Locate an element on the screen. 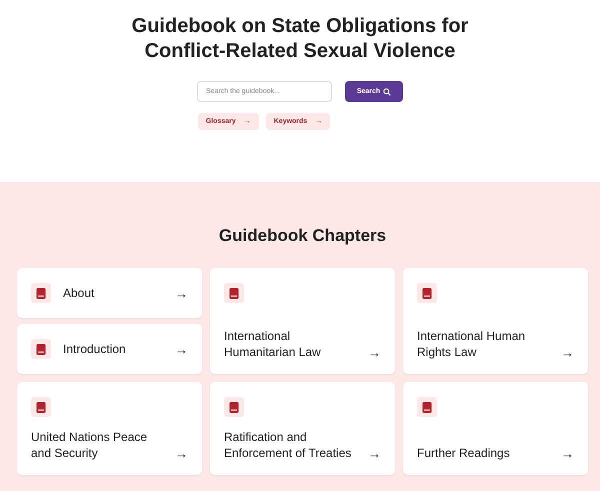  chapter-title: Ratification and Enforcement of Treaties is located at coordinates (288, 445).